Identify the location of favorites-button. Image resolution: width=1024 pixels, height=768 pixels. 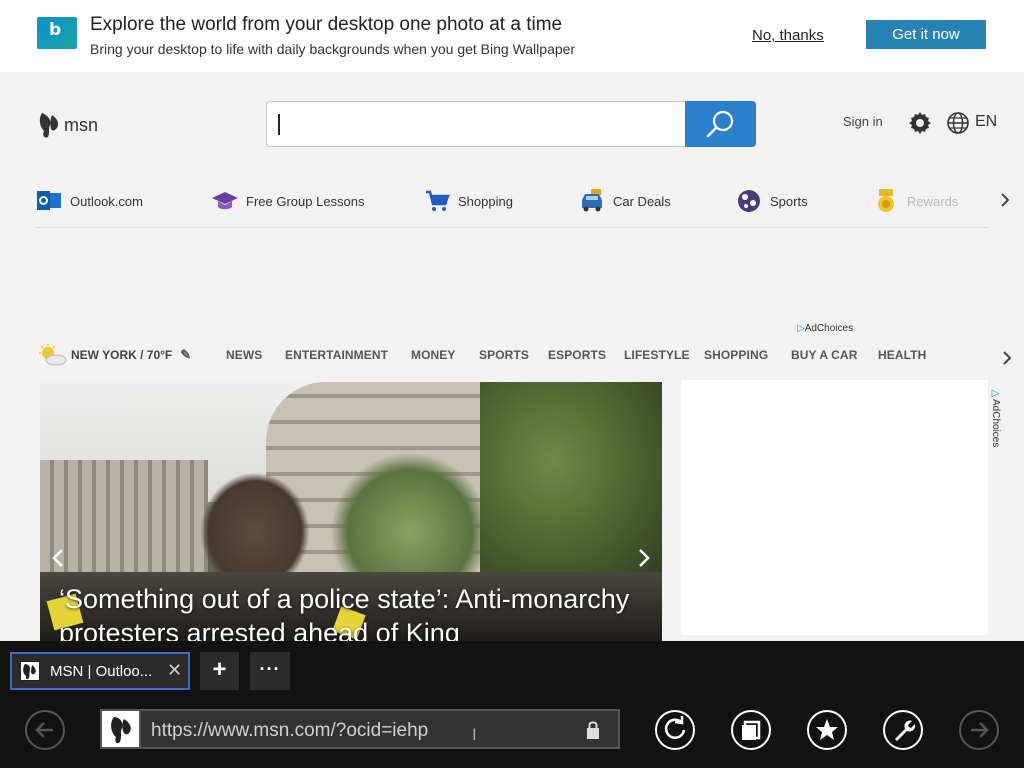
(827, 730).